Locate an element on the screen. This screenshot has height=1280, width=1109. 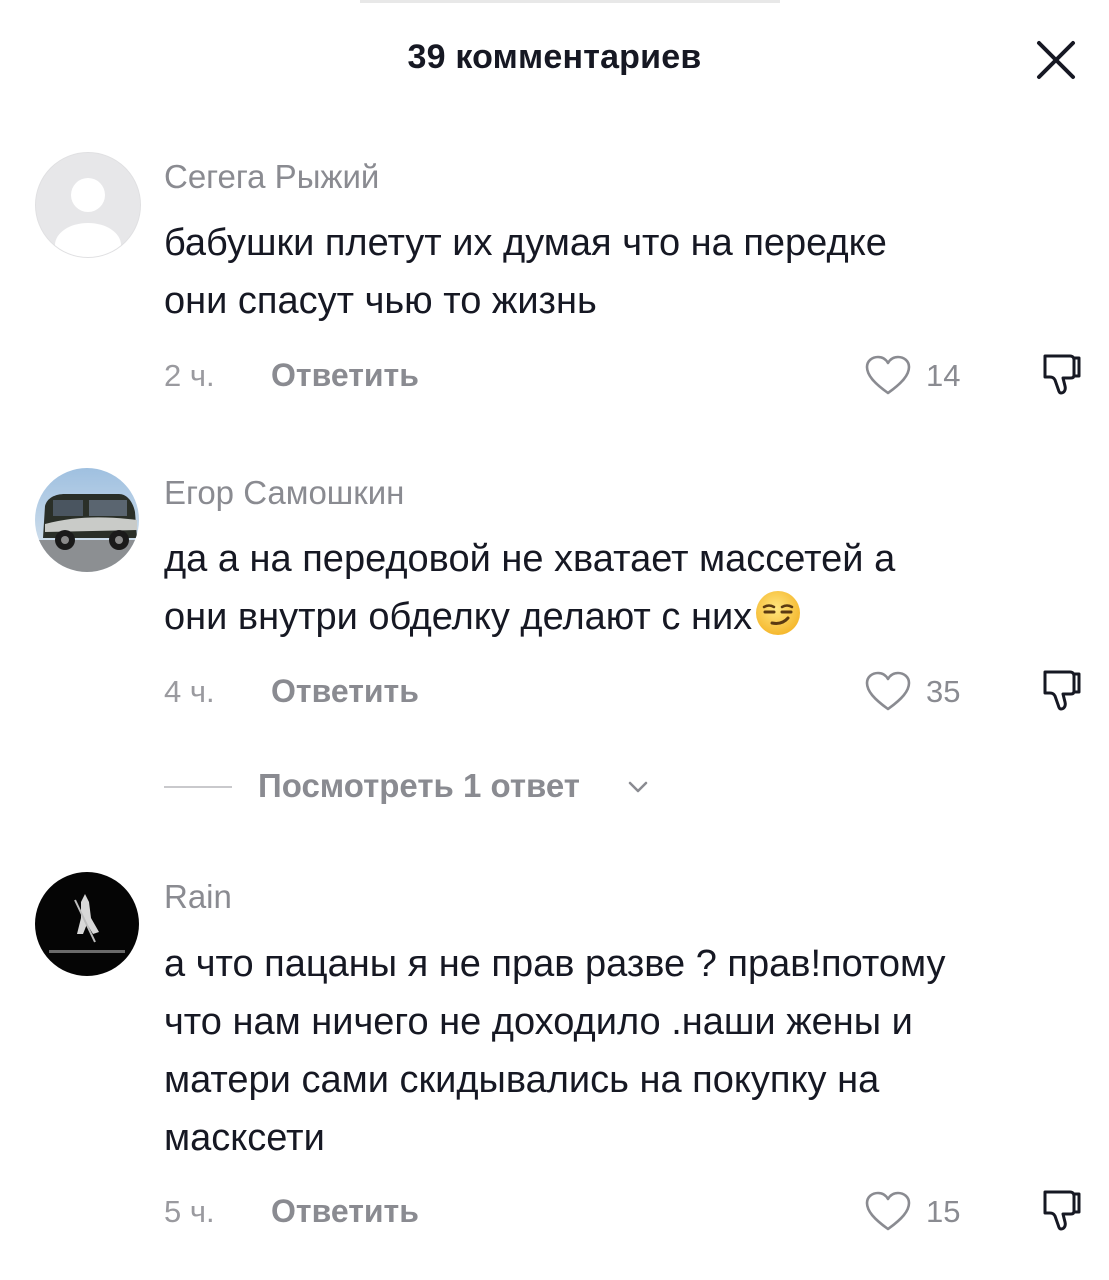
close-icon is located at coordinates (1056, 60).